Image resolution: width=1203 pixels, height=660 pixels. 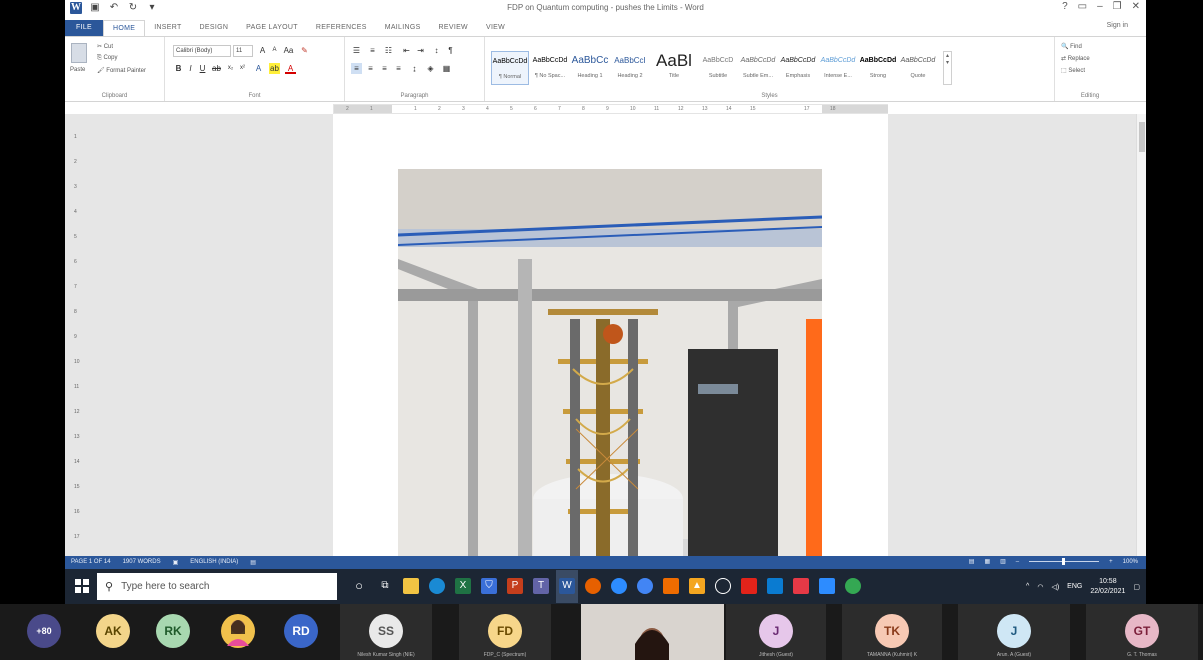 What do you see at coordinates (107, 58) in the screenshot?
I see `copy-button: ⎘ Copy` at bounding box center [107, 58].